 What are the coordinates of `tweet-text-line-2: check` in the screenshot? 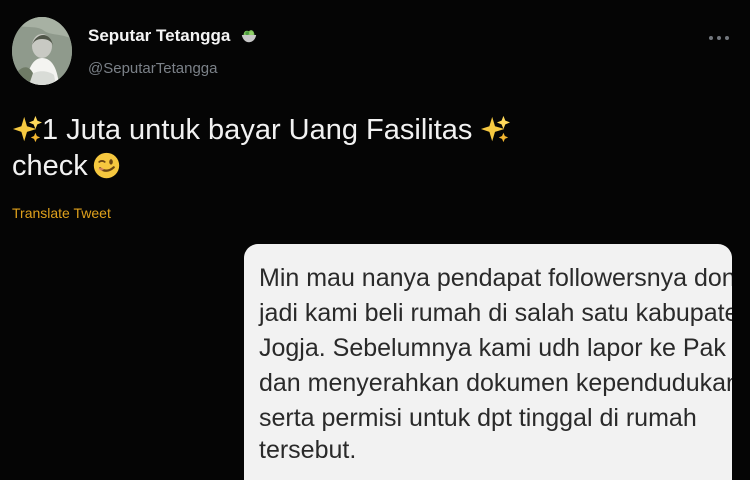 It's located at (362, 166).